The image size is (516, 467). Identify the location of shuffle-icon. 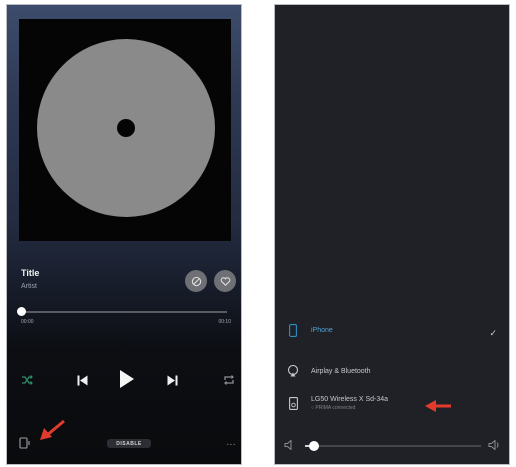
(27, 380).